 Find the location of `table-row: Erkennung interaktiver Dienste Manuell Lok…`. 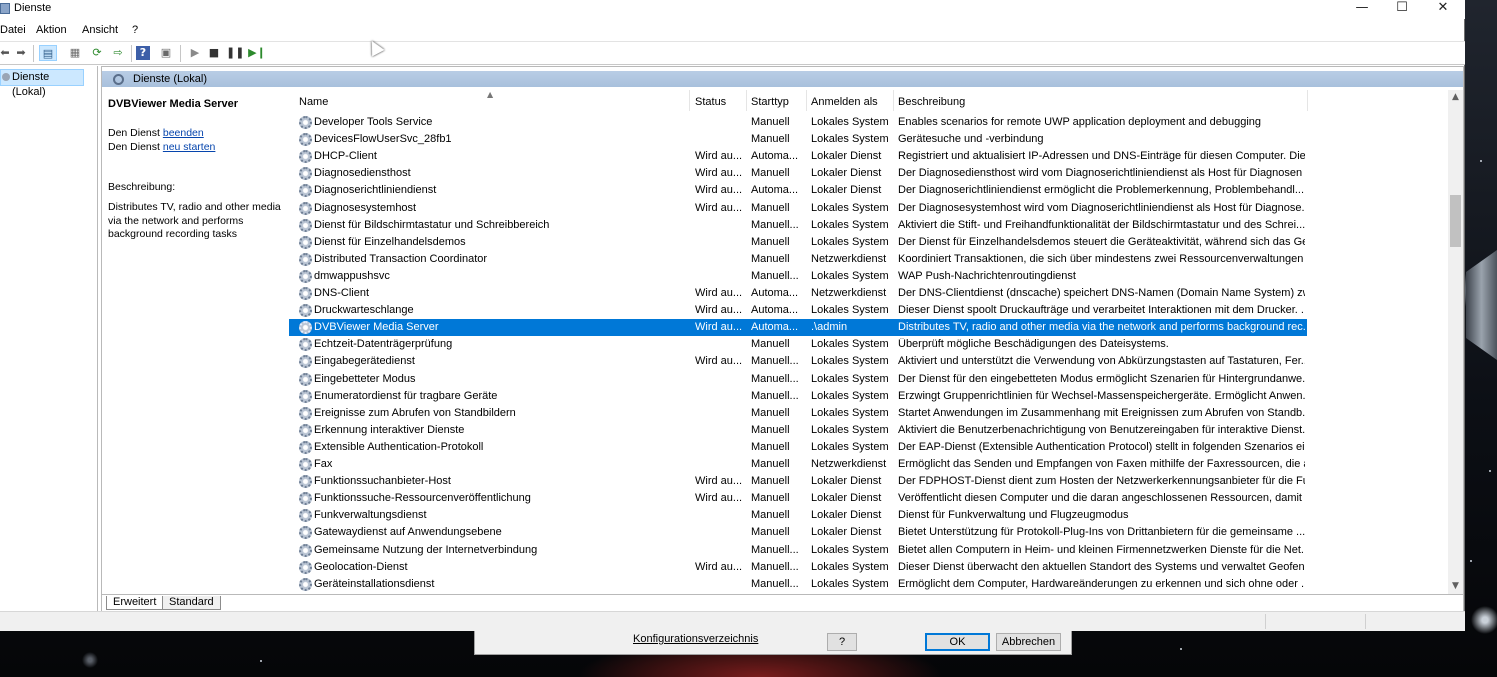

table-row: Erkennung interaktiver Dienste Manuell Lok… is located at coordinates (798, 430).